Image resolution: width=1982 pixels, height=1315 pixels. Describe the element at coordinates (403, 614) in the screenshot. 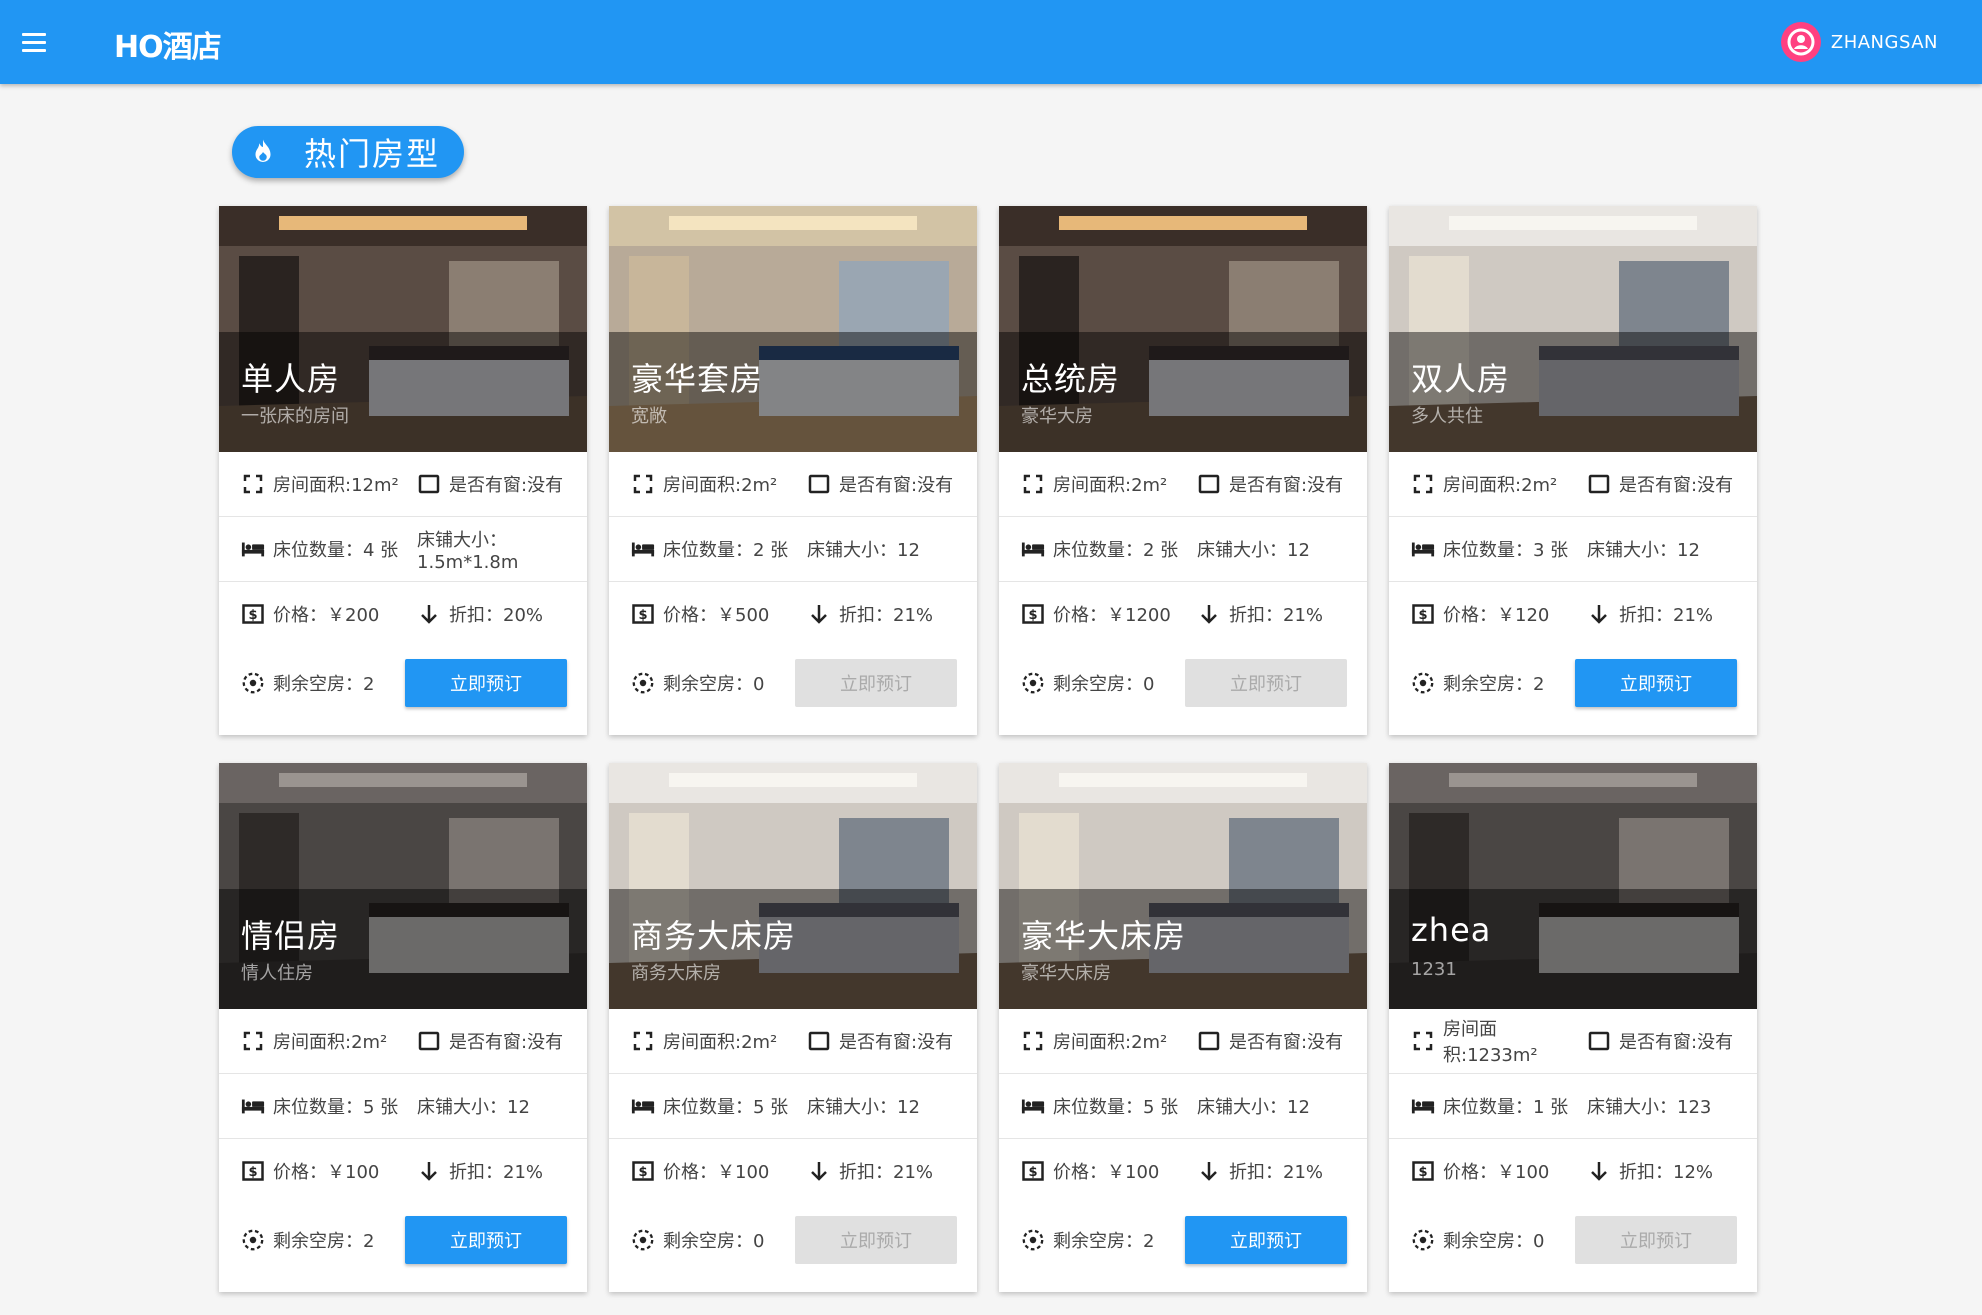

I see `price-row: $ 价格：￥200 折扣：20%` at that location.